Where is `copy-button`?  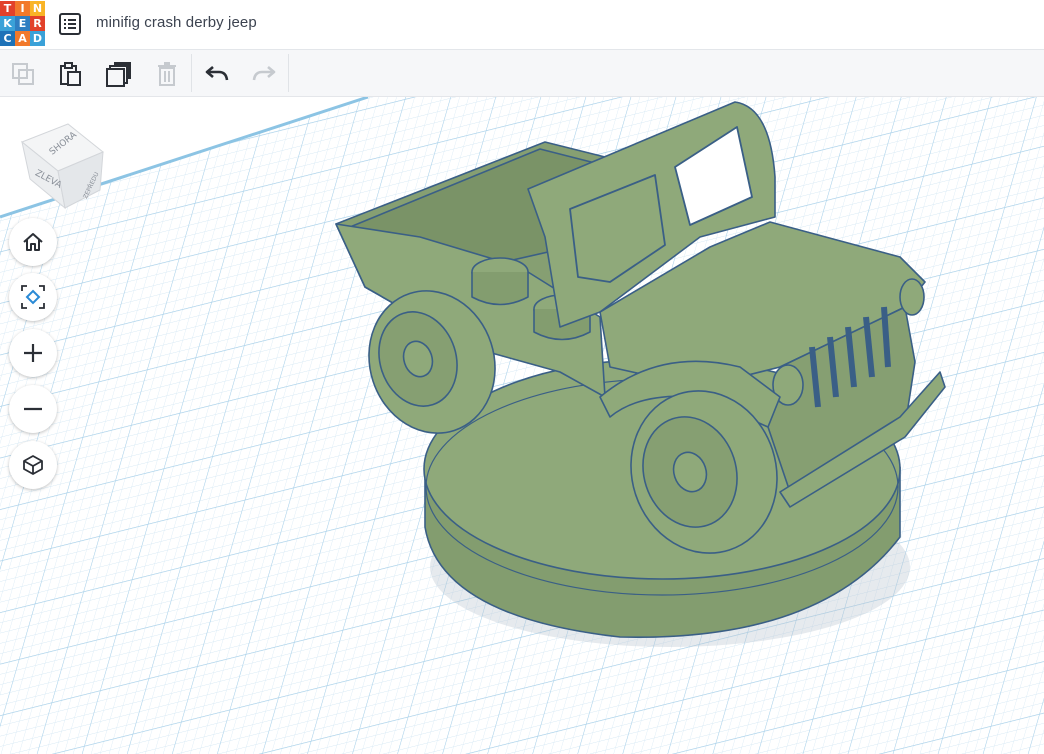
copy-button is located at coordinates (23, 74).